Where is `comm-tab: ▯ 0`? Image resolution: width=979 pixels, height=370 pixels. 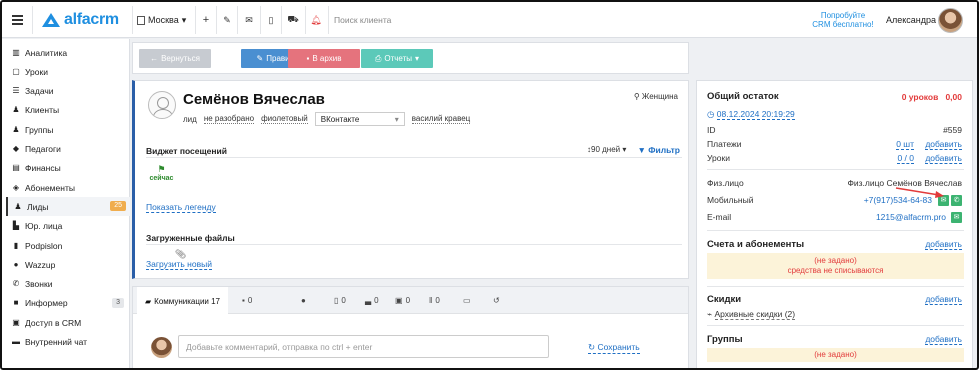 comm-tab: ▯ 0 is located at coordinates (340, 300).